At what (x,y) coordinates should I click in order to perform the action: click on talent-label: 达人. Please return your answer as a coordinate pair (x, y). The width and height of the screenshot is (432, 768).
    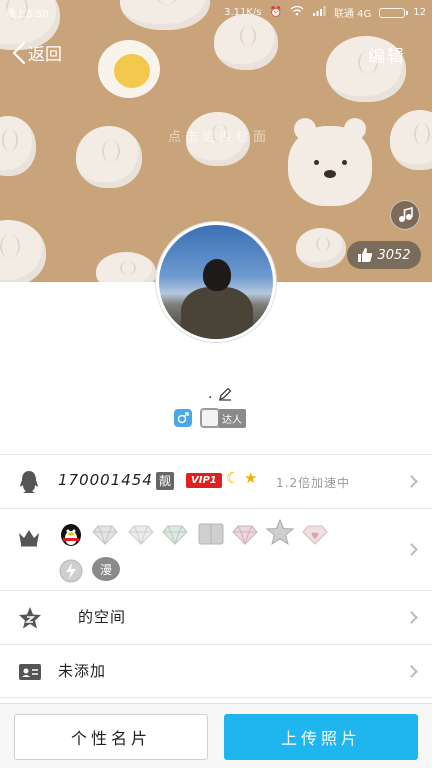
    Looking at the image, I should click on (232, 418).